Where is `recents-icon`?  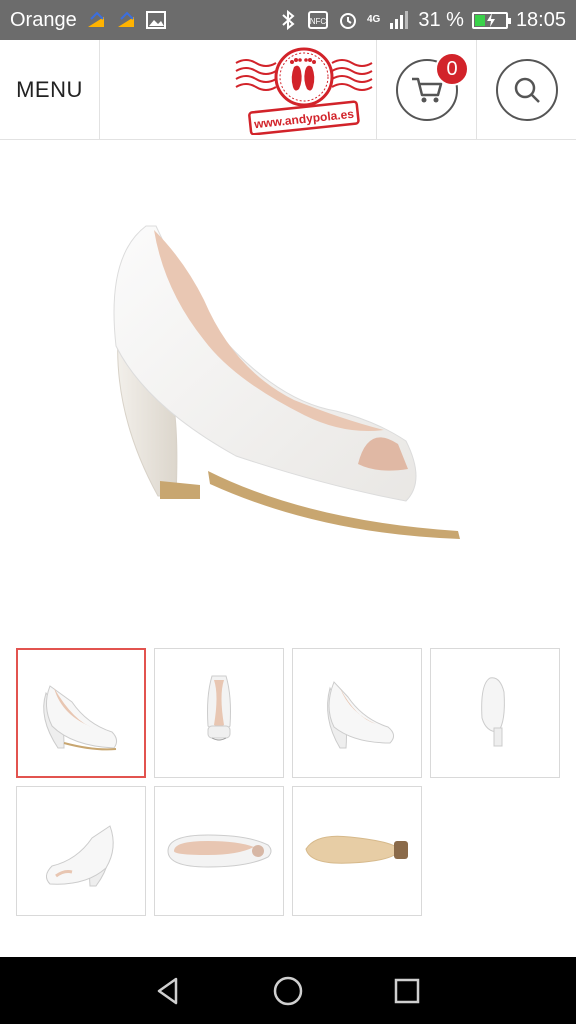
recents-icon is located at coordinates (406, 990).